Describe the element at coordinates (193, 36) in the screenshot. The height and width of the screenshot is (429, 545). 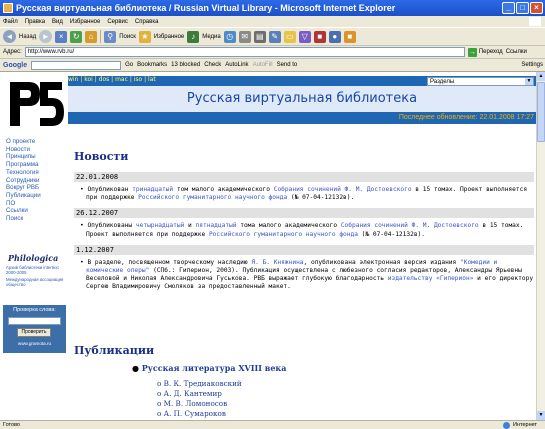
I see `media-icon: ♪` at that location.